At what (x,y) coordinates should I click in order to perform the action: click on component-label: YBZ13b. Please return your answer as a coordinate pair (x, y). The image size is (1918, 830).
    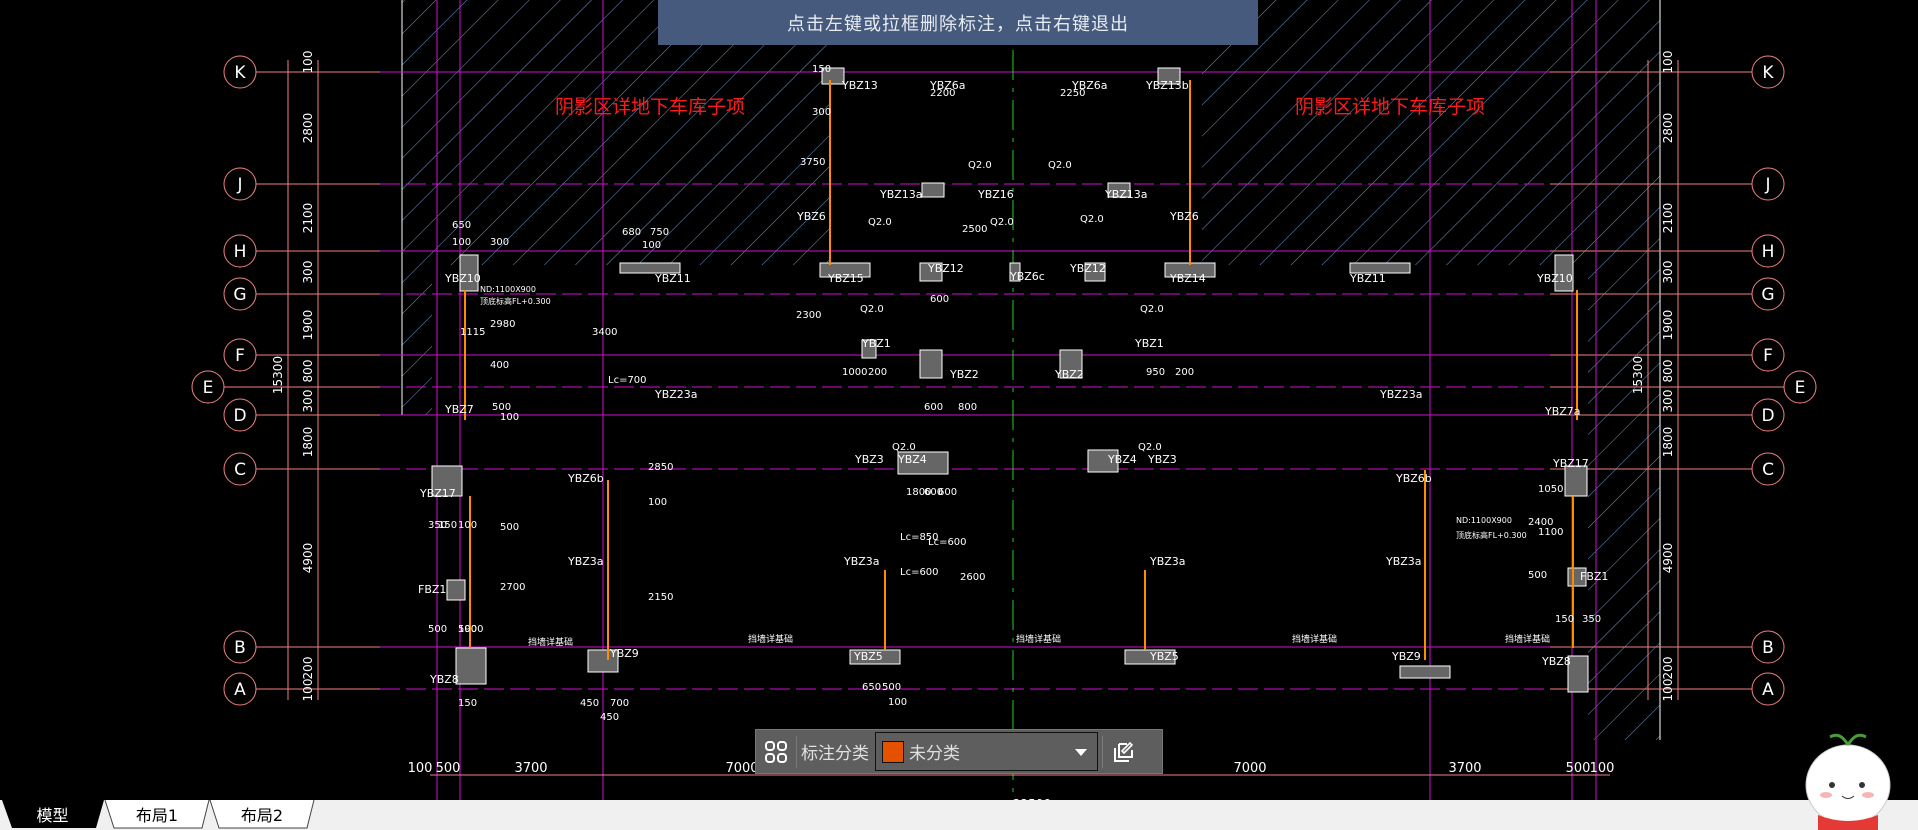
    Looking at the image, I should click on (1167, 85).